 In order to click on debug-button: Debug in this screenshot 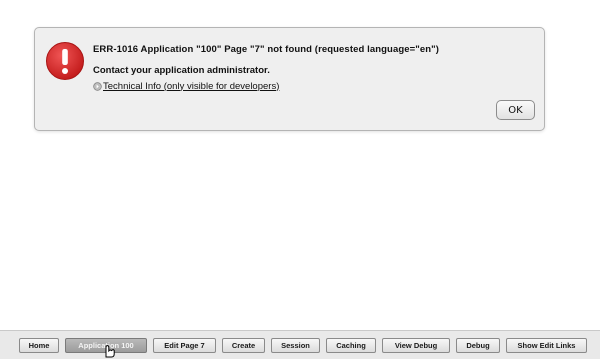, I will do `click(478, 345)`.